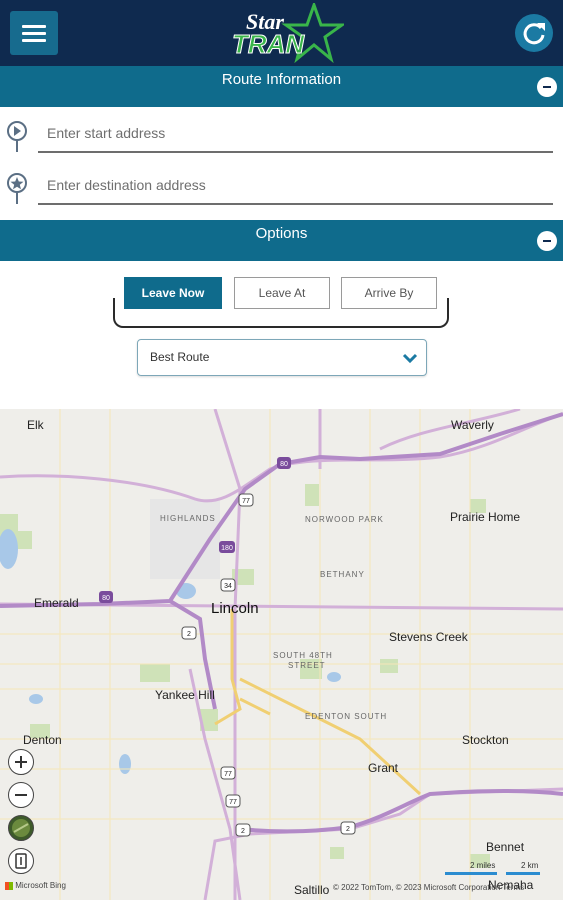 The height and width of the screenshot is (900, 563). What do you see at coordinates (228, 586) in the screenshot?
I see `svg-text: 34` at bounding box center [228, 586].